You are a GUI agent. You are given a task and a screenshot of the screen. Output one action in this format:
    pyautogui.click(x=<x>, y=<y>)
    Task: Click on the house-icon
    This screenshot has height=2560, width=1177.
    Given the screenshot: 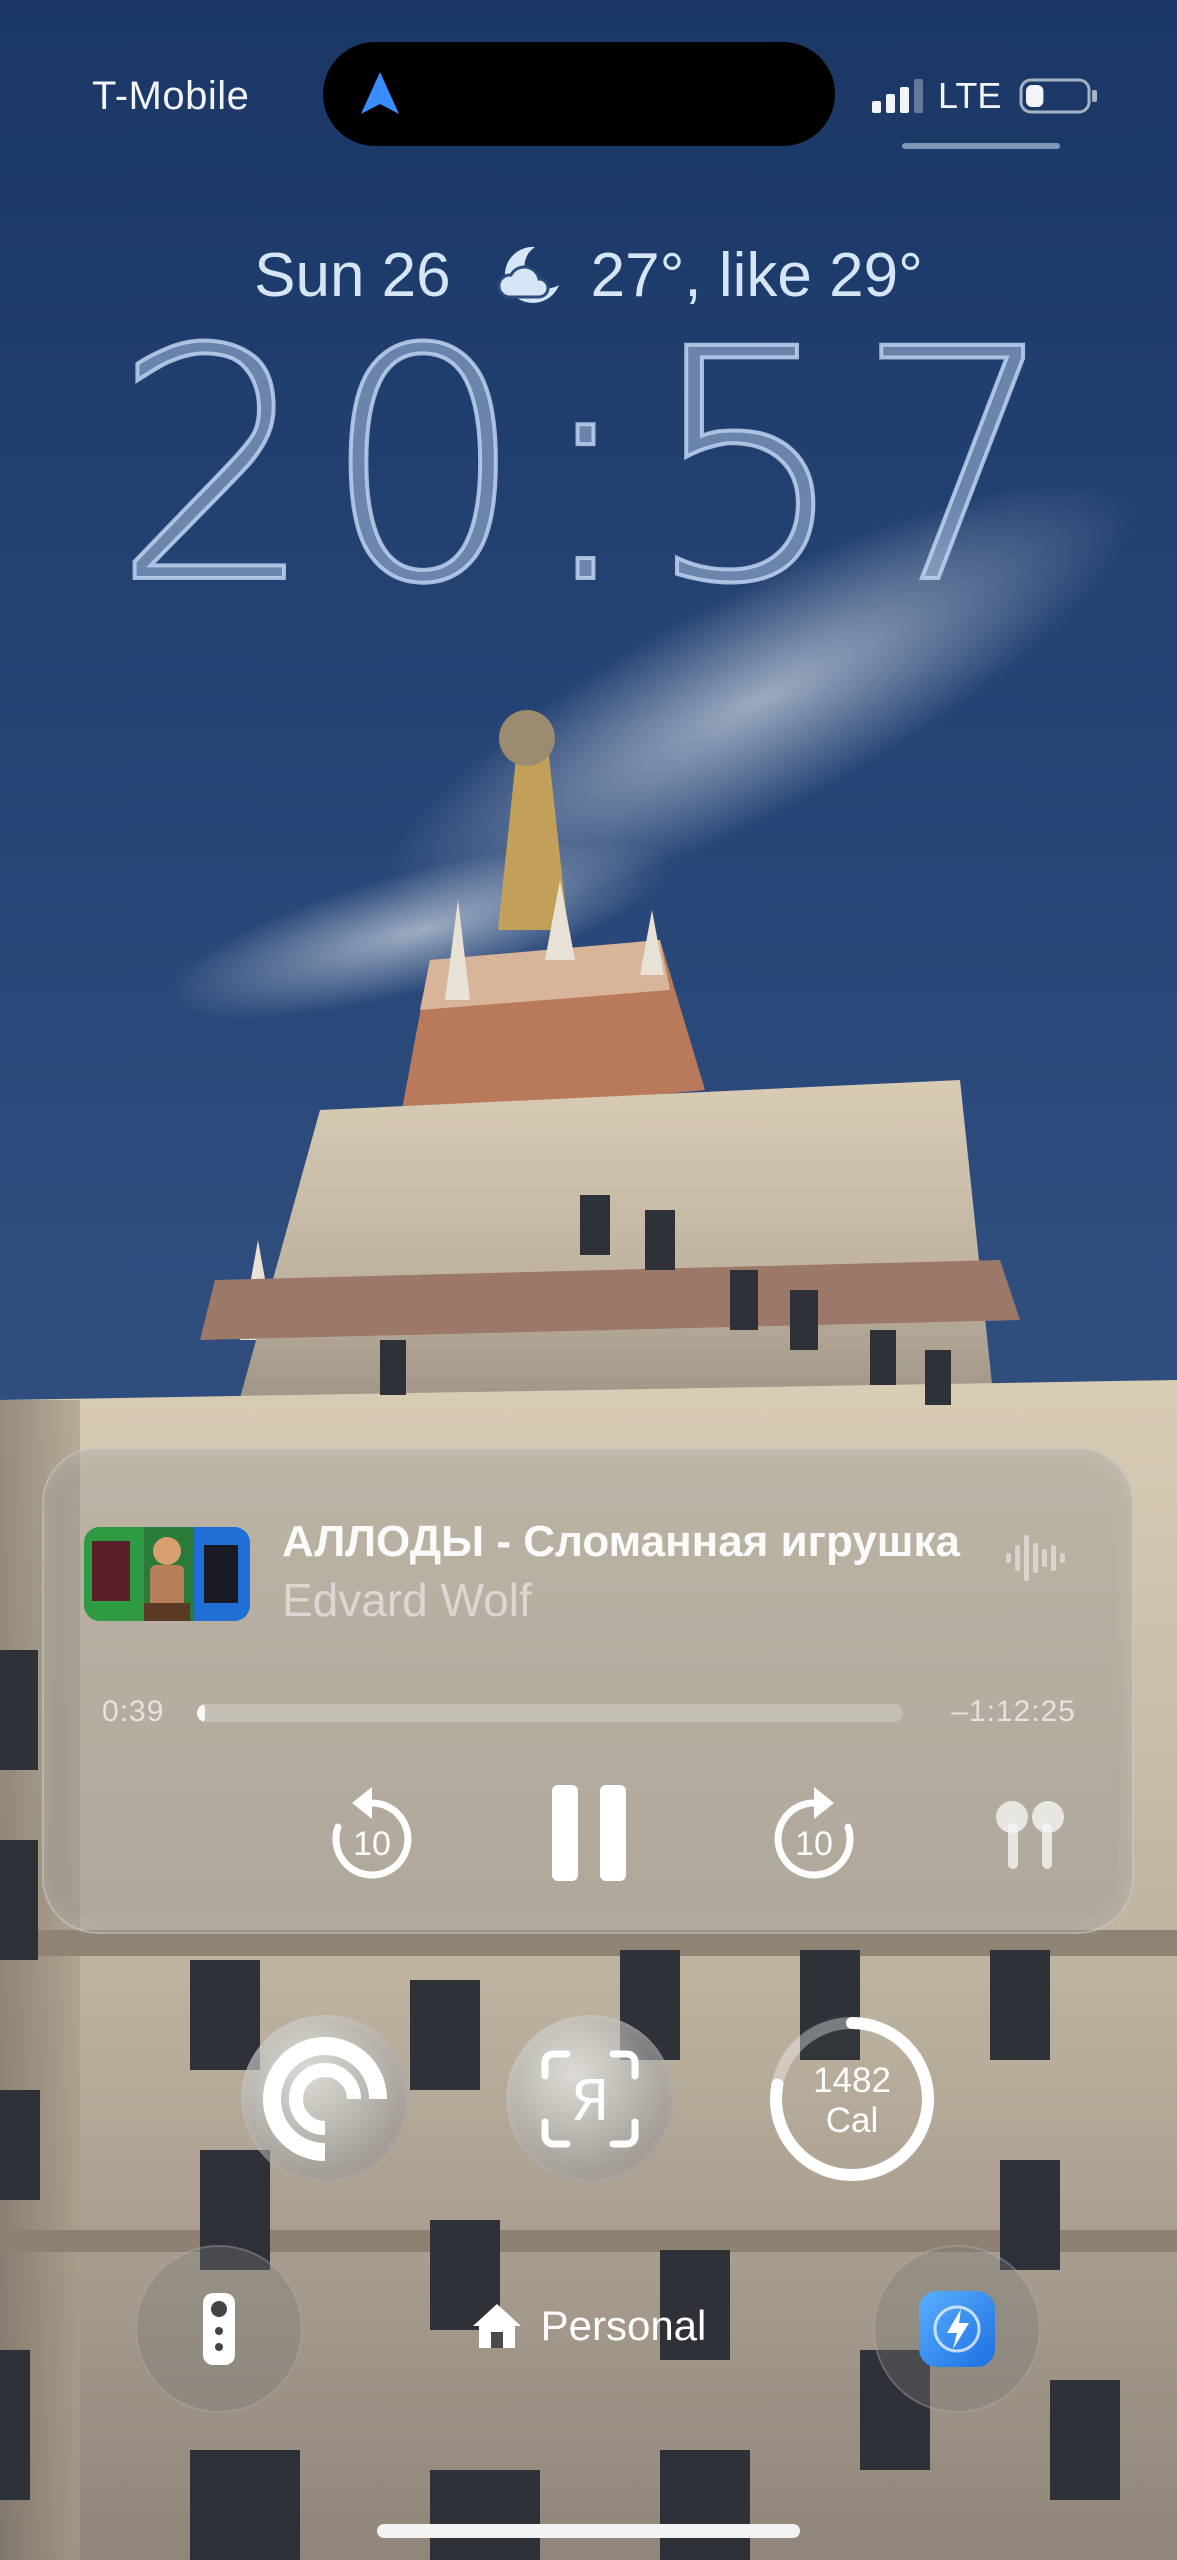 What is the action you would take?
    pyautogui.click(x=496, y=2326)
    